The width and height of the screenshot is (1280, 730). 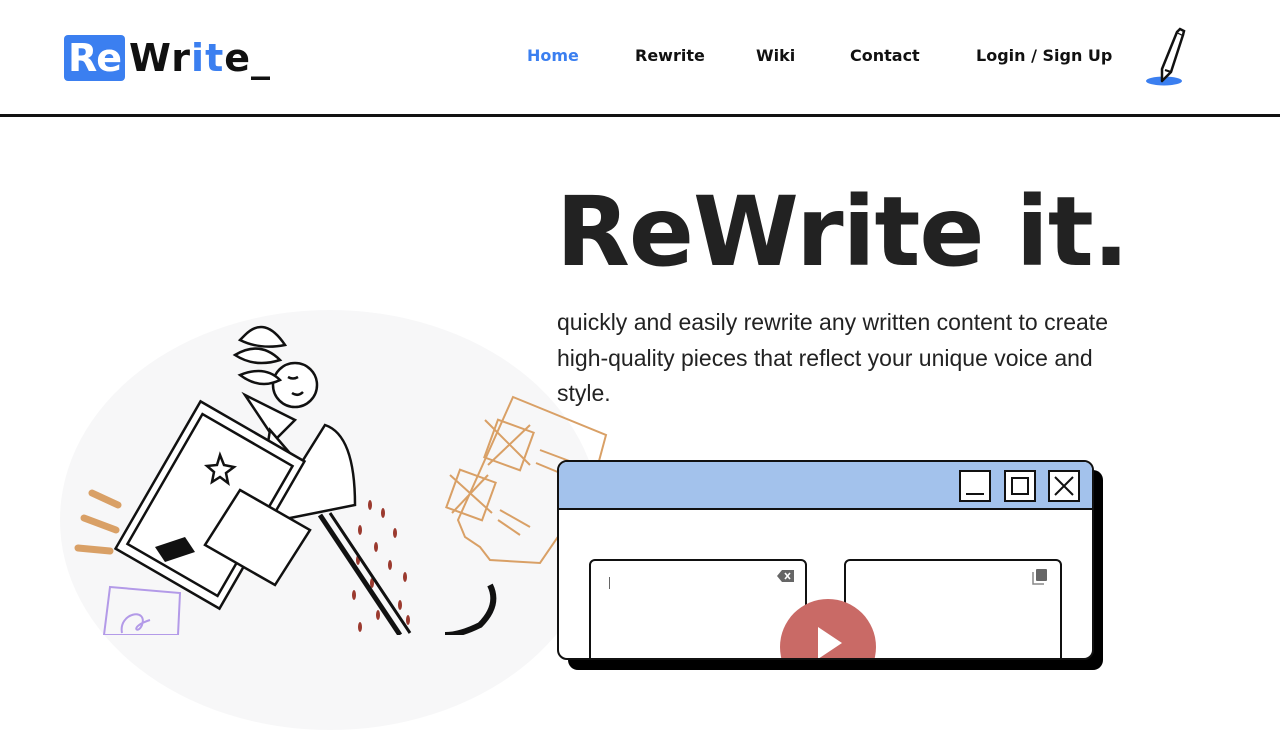 I want to click on logo-text-part2: it, so click(x=208, y=58).